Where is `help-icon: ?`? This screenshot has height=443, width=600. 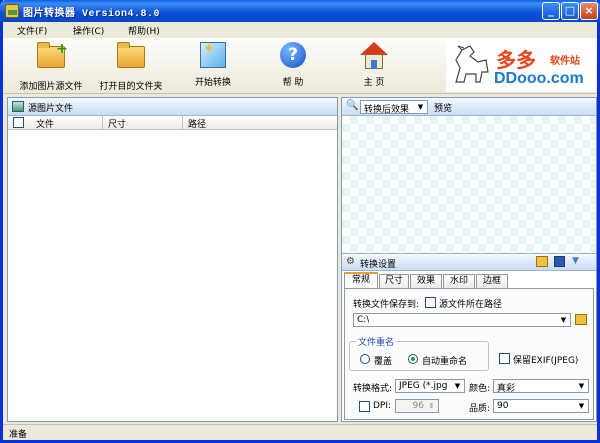 help-icon: ? is located at coordinates (293, 56).